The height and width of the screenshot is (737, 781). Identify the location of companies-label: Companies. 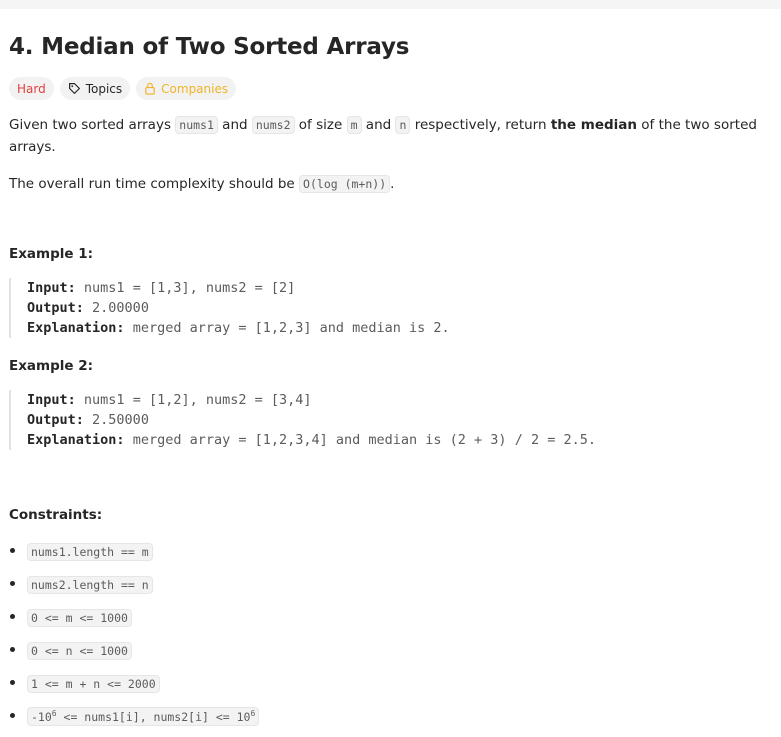
(195, 88).